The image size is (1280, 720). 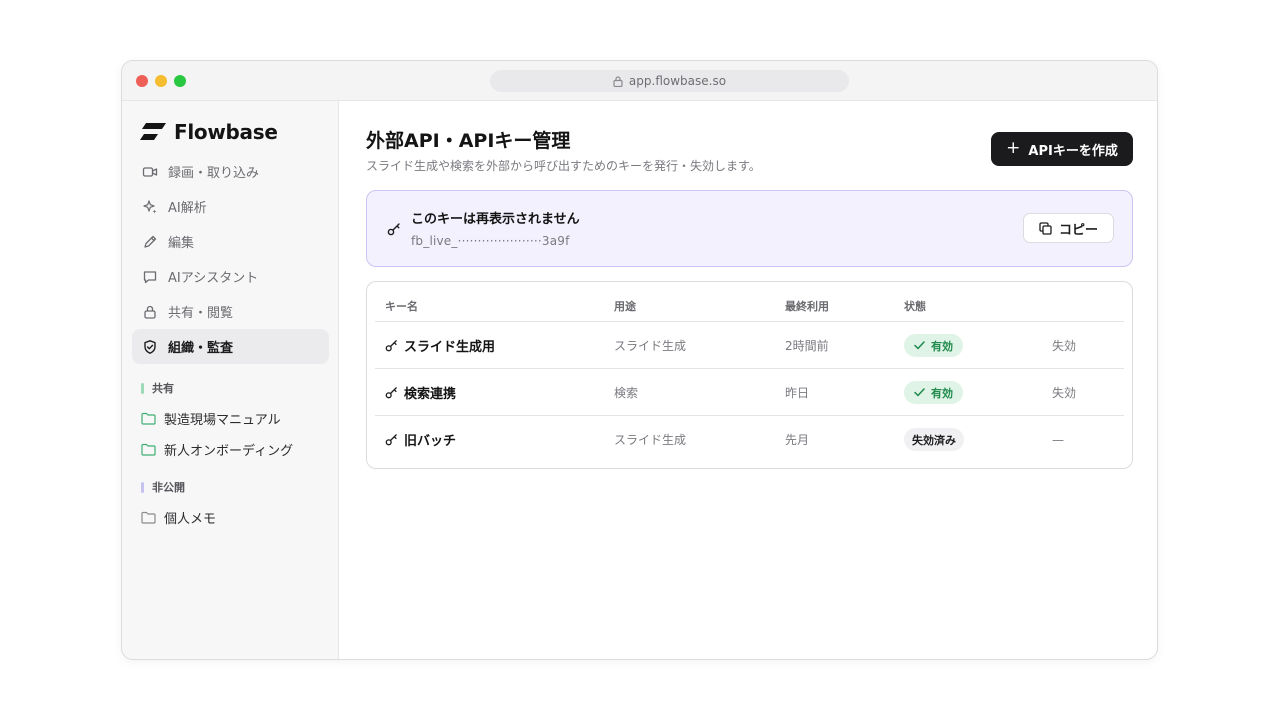 I want to click on chat-icon, so click(x=150, y=276).